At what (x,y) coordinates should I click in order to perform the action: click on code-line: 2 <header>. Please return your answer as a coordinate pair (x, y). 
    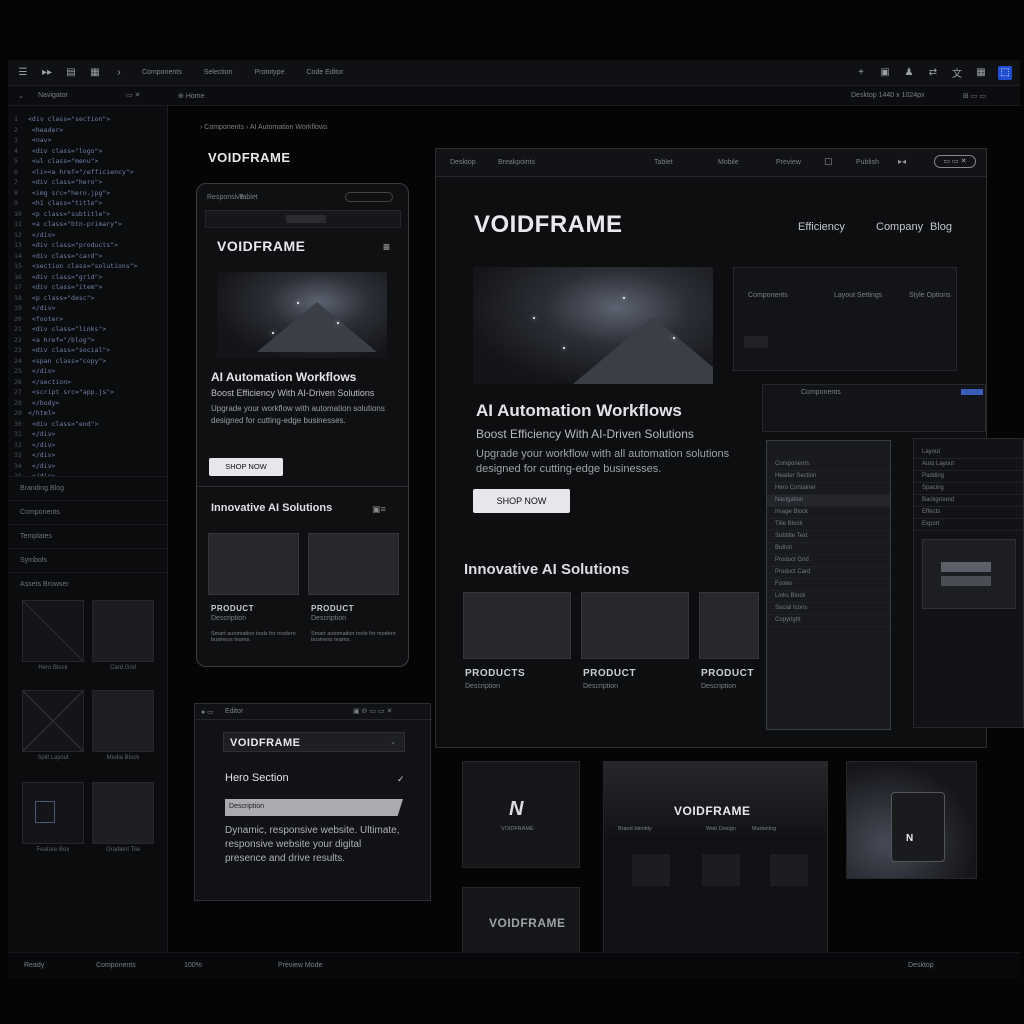
    Looking at the image, I should click on (88, 130).